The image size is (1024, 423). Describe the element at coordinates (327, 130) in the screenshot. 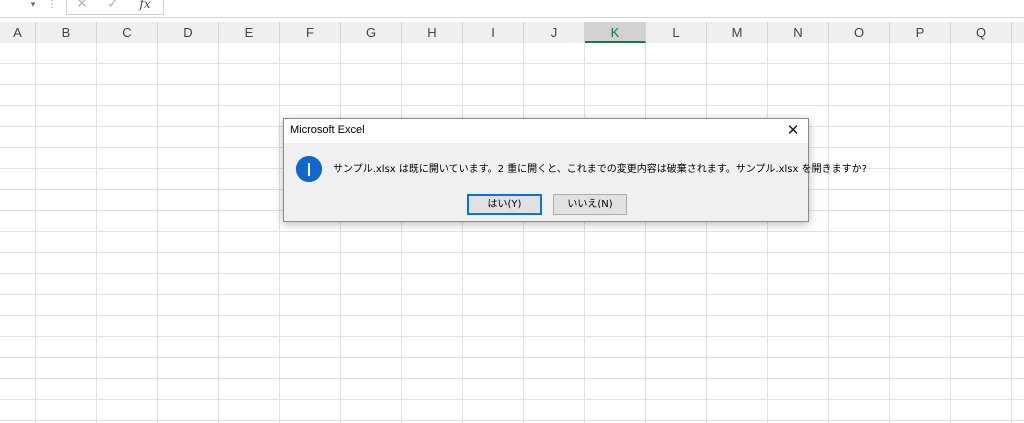

I see `dialog-title: Microsoft Excel` at that location.